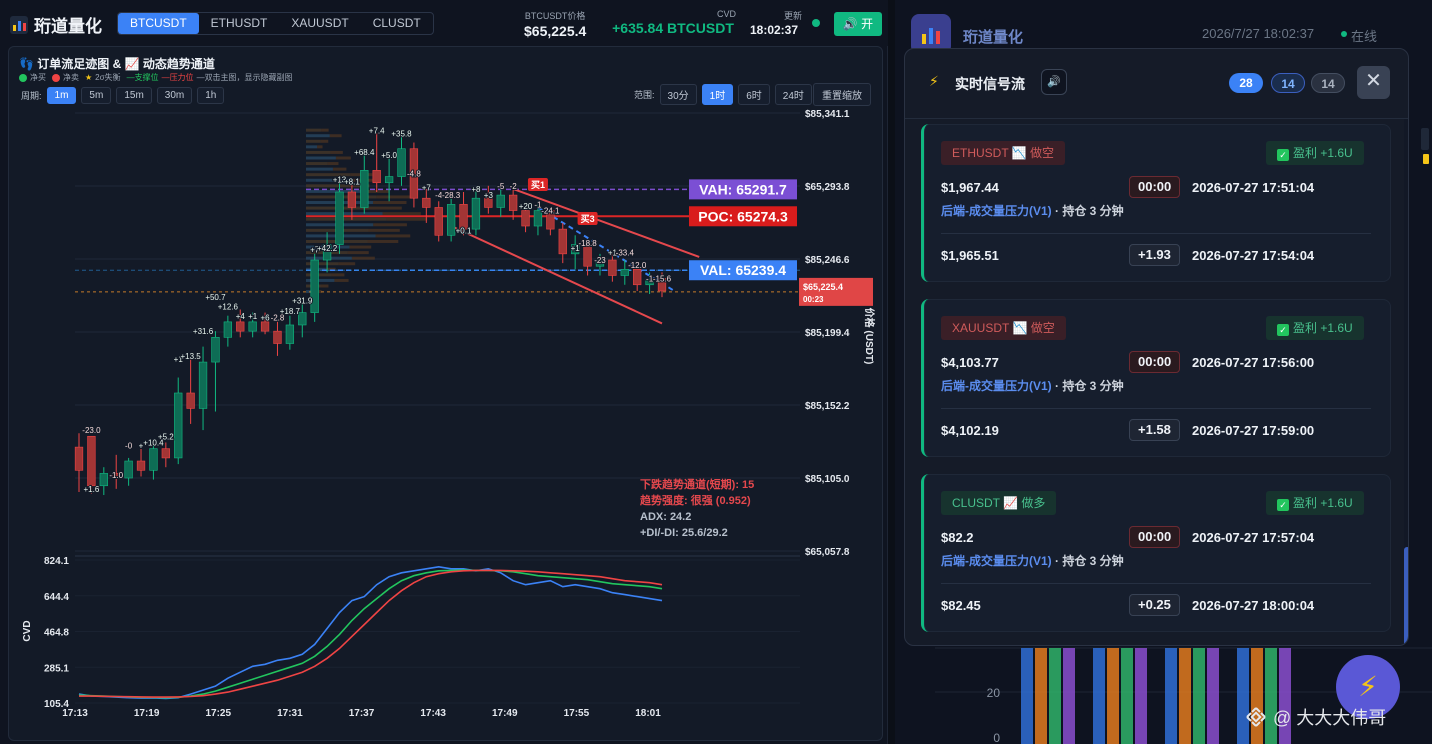  I want to click on footprint-label: +7, so click(427, 187).